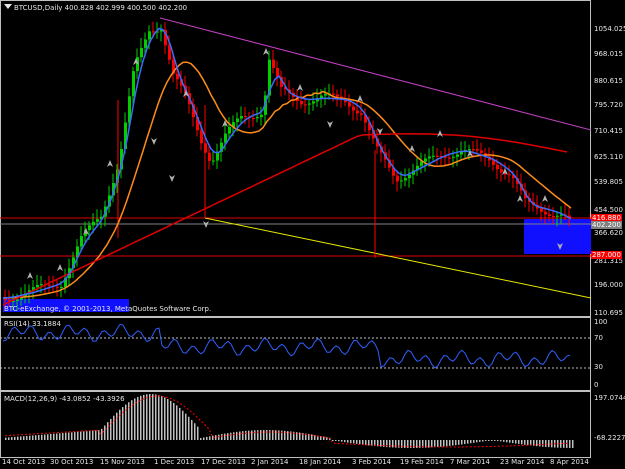  I want to click on level-tag: 287.000, so click(606, 255).